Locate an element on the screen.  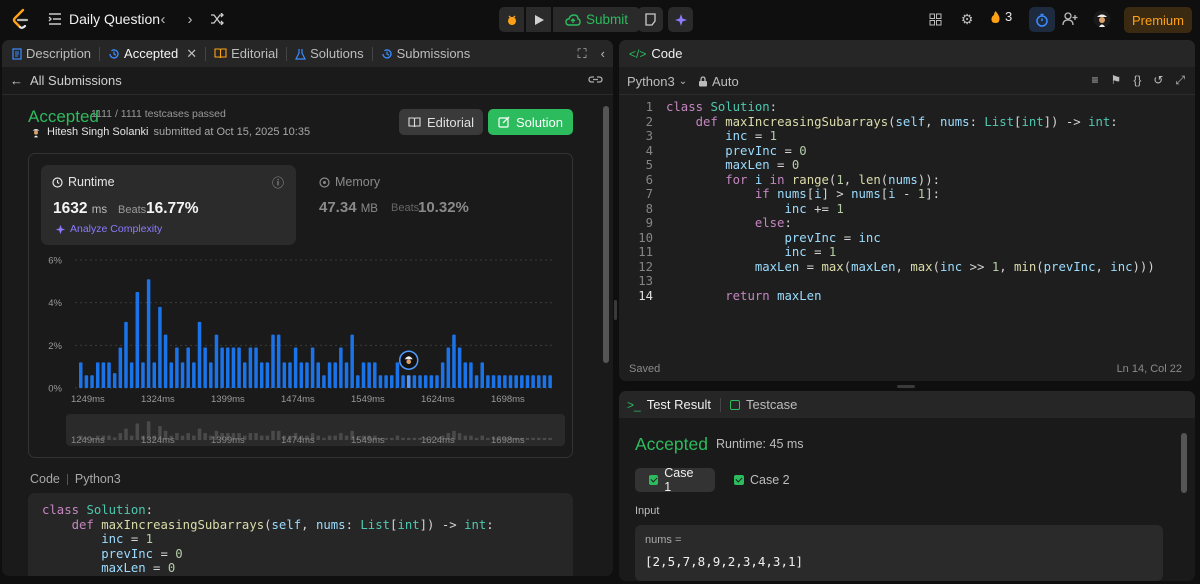
ai-assistant-button is located at coordinates (680, 19).